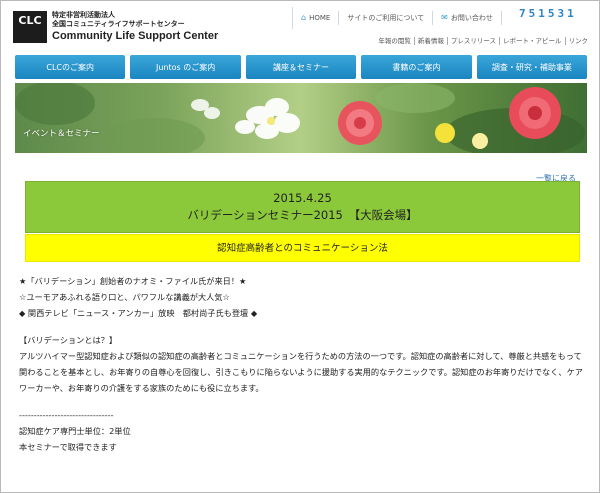 The height and width of the screenshot is (493, 600). Describe the element at coordinates (444, 17) in the screenshot. I see `mail-icon: ✉` at that location.